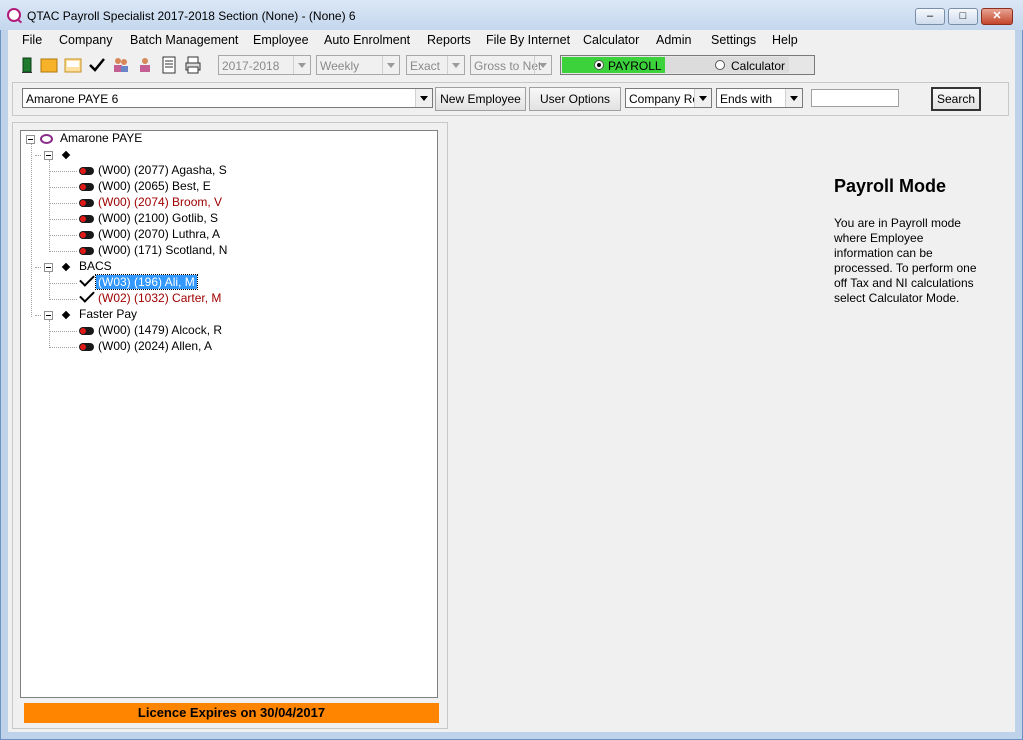 The image size is (1023, 740). I want to click on search-button: Search, so click(956, 99).